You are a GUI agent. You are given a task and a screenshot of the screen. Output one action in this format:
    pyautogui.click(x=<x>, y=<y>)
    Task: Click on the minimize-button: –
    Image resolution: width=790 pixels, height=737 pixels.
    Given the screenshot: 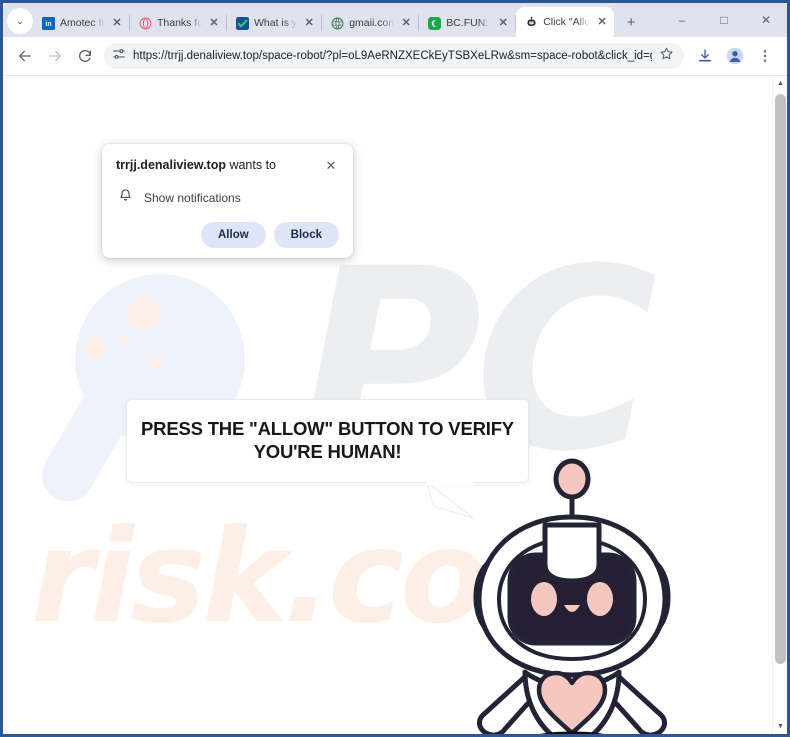 What is the action you would take?
    pyautogui.click(x=682, y=20)
    